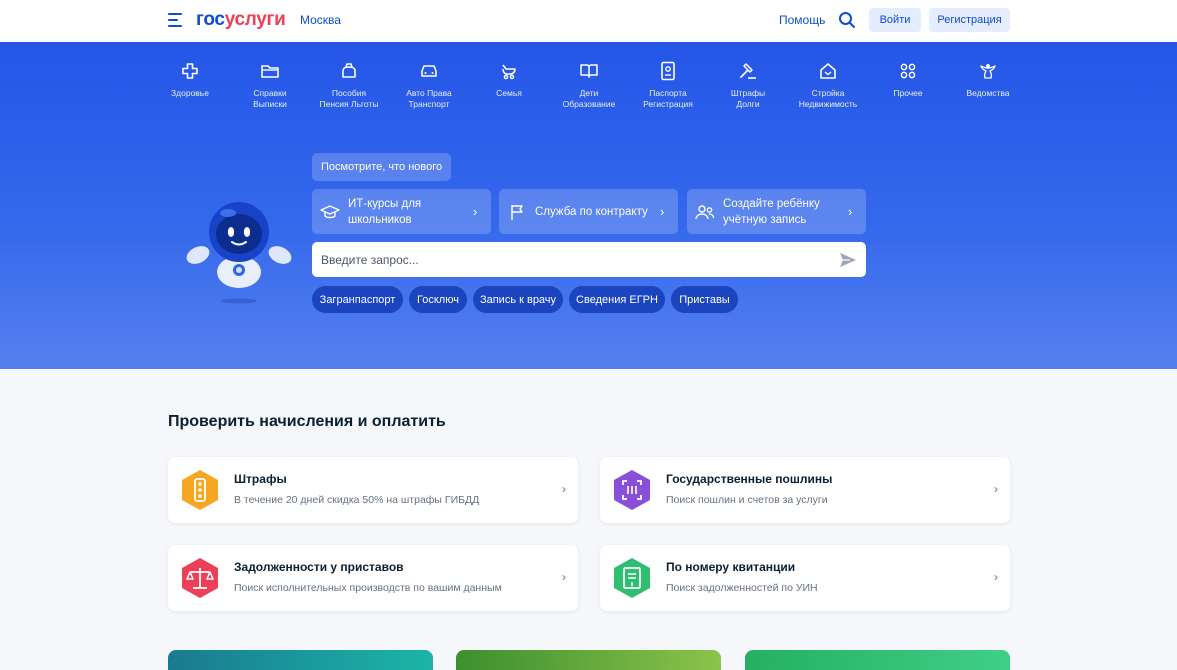 Image resolution: width=1177 pixels, height=670 pixels. I want to click on chip-zagranpasport: Загранпаспорт, so click(357, 299).